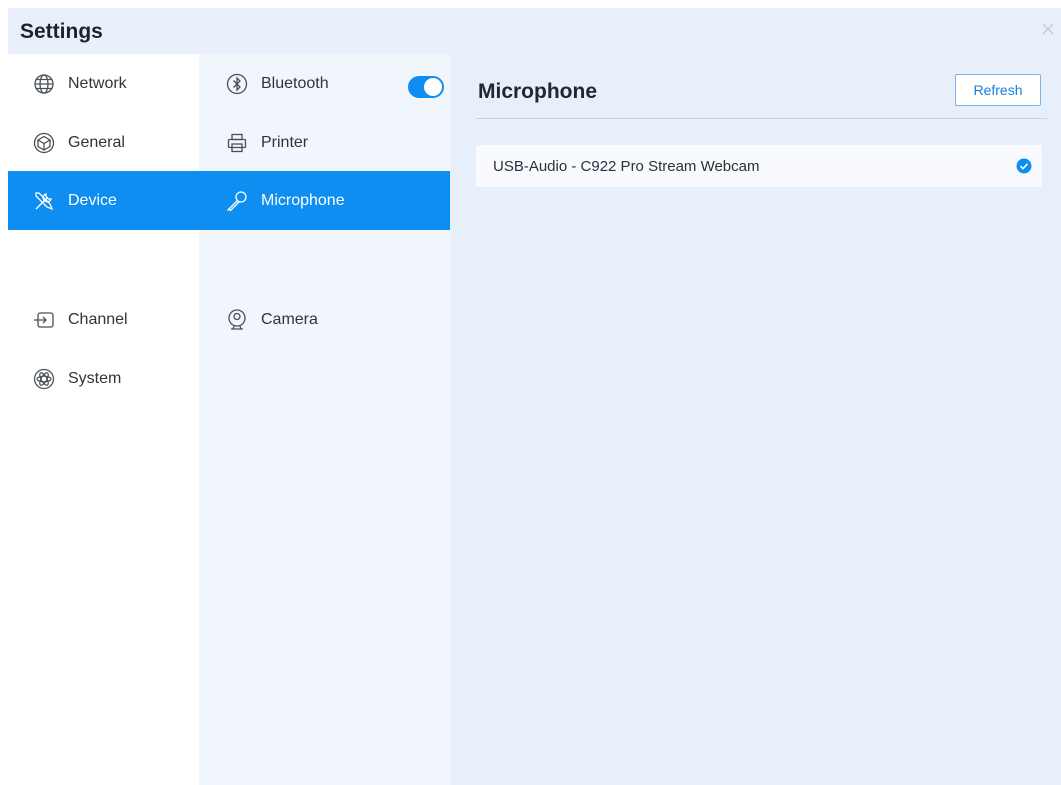 The height and width of the screenshot is (785, 1061). I want to click on webcam-icon, so click(237, 320).